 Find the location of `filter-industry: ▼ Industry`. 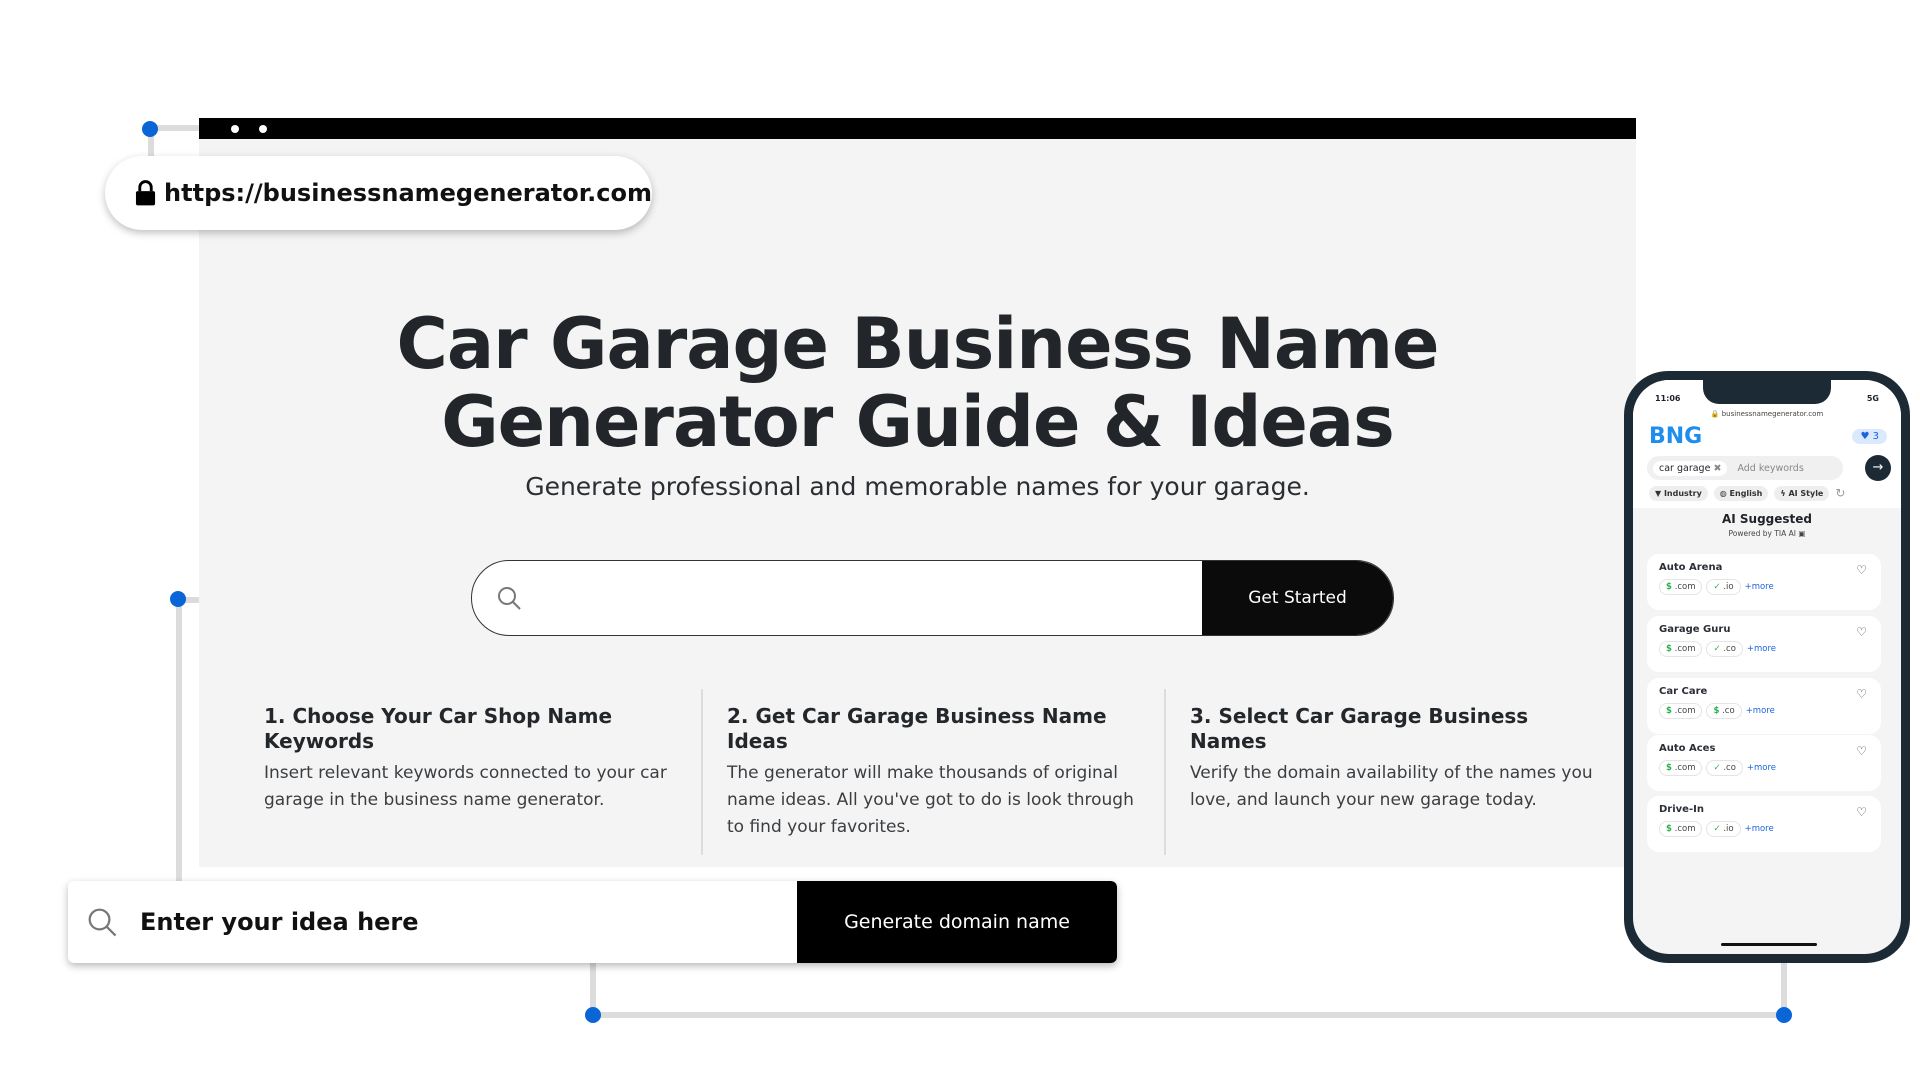

filter-industry: ▼ Industry is located at coordinates (1678, 493).